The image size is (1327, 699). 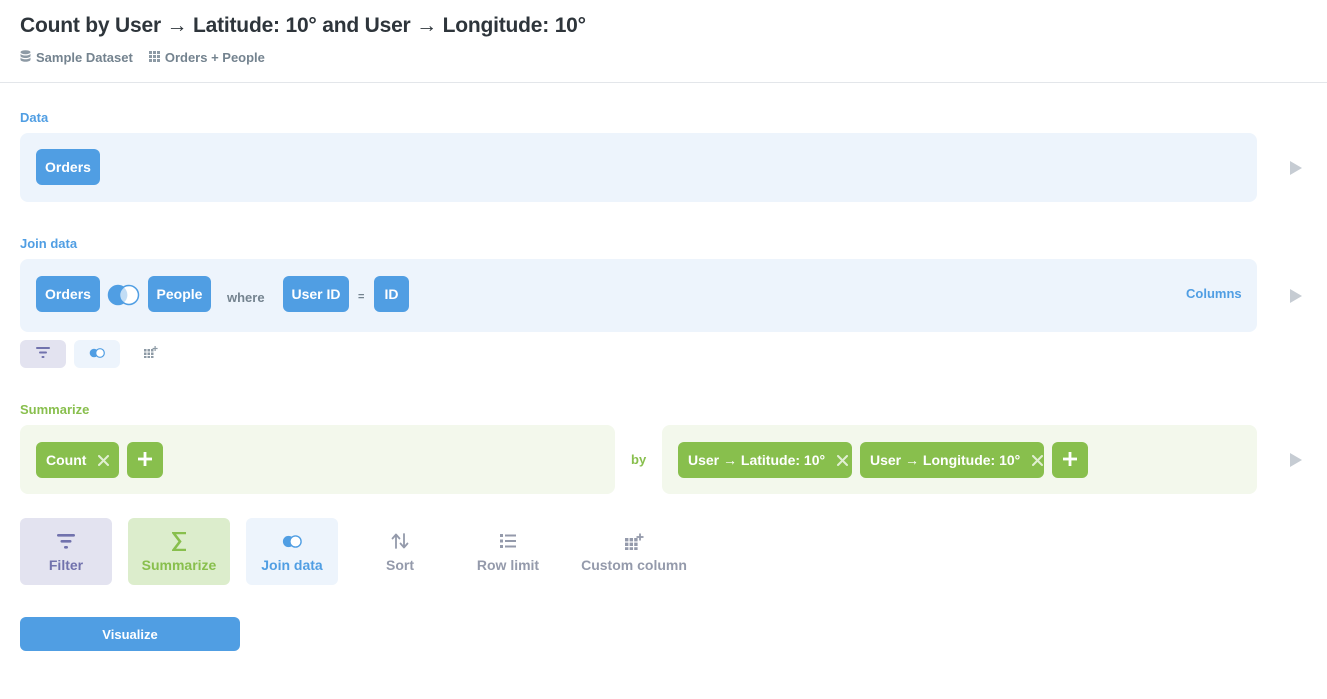 What do you see at coordinates (361, 297) in the screenshot?
I see `join-operator: =` at bounding box center [361, 297].